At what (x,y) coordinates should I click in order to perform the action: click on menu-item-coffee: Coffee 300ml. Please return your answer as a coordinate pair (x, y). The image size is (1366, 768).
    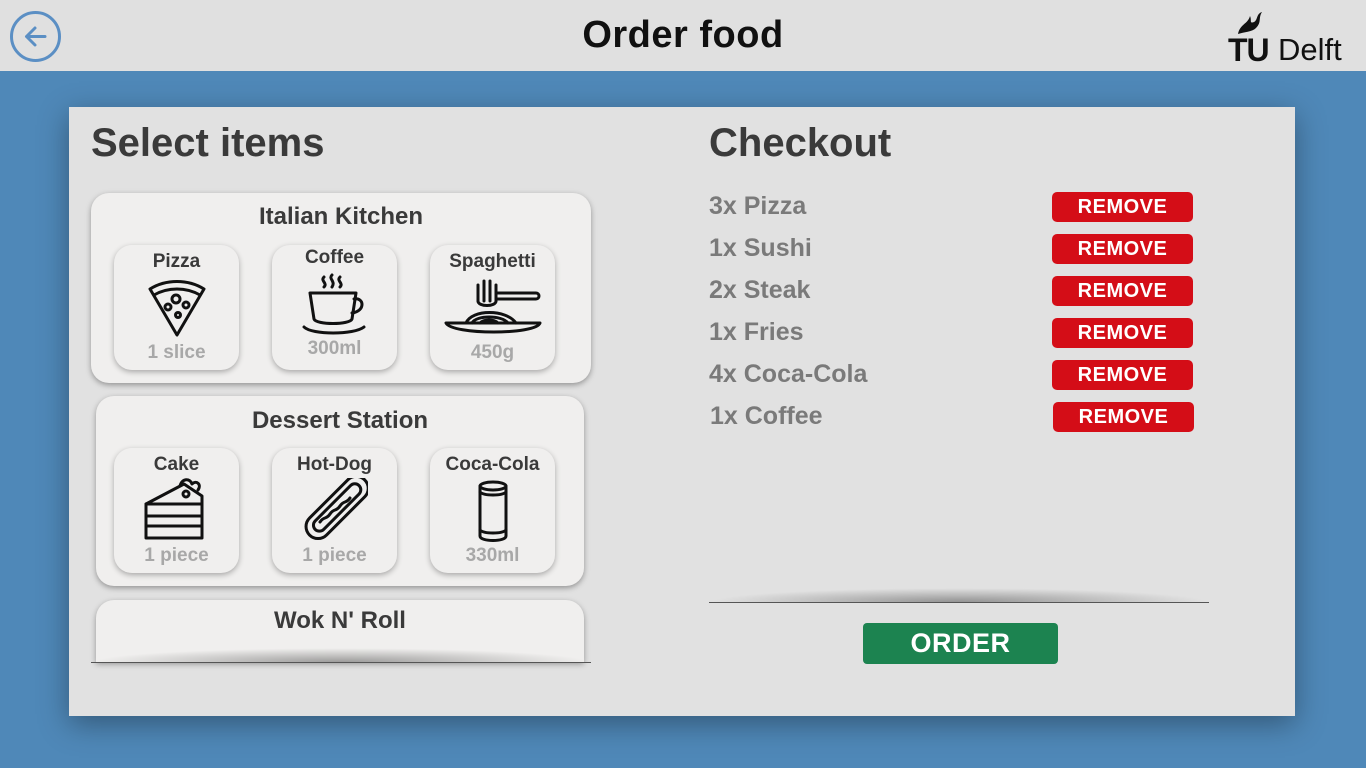
    Looking at the image, I should click on (334, 307).